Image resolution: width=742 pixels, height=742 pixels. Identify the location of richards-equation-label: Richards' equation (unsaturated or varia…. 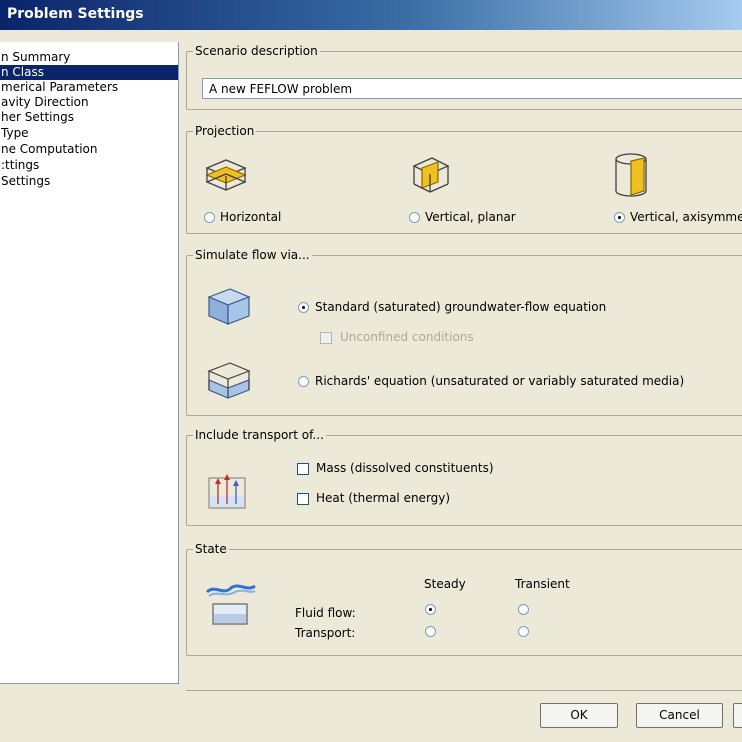
(499, 381).